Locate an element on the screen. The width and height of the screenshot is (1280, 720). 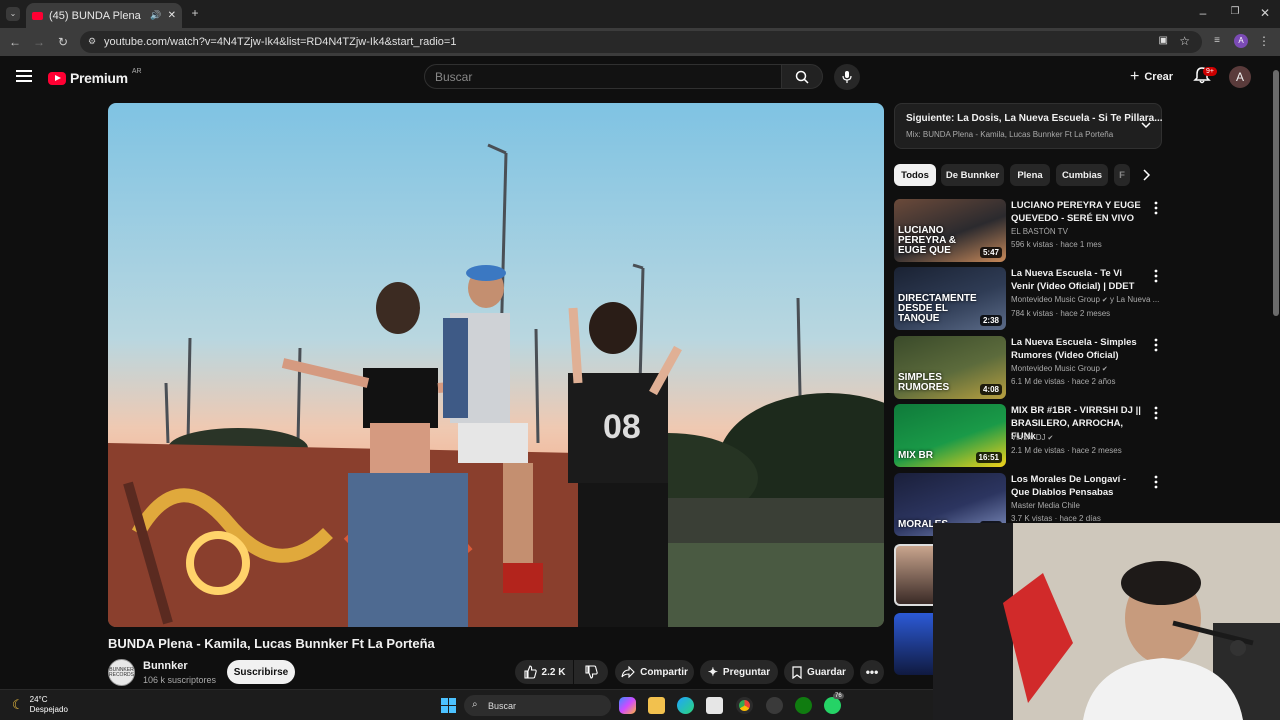
edge-icon is located at coordinates (685, 705).